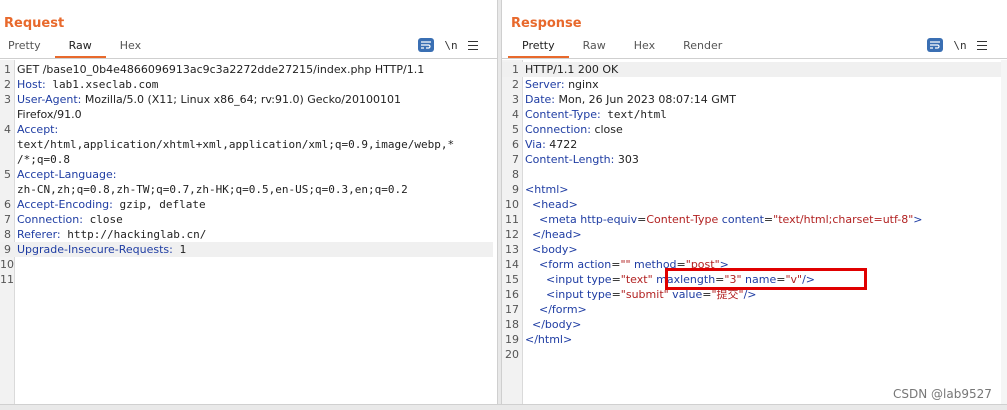  What do you see at coordinates (451, 45) in the screenshot?
I see `request-newline-toggle: \n` at bounding box center [451, 45].